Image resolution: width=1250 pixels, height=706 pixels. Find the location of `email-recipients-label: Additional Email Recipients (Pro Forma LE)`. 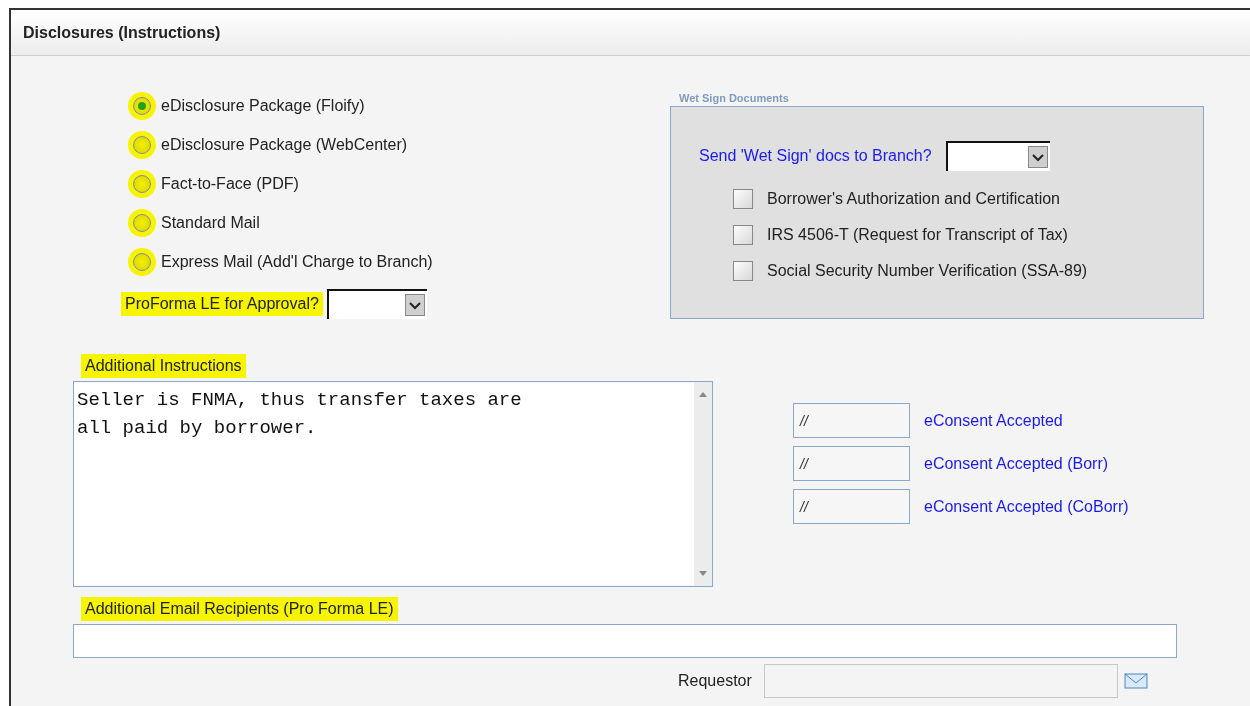

email-recipients-label: Additional Email Recipients (Pro Forma LE) is located at coordinates (239, 609).